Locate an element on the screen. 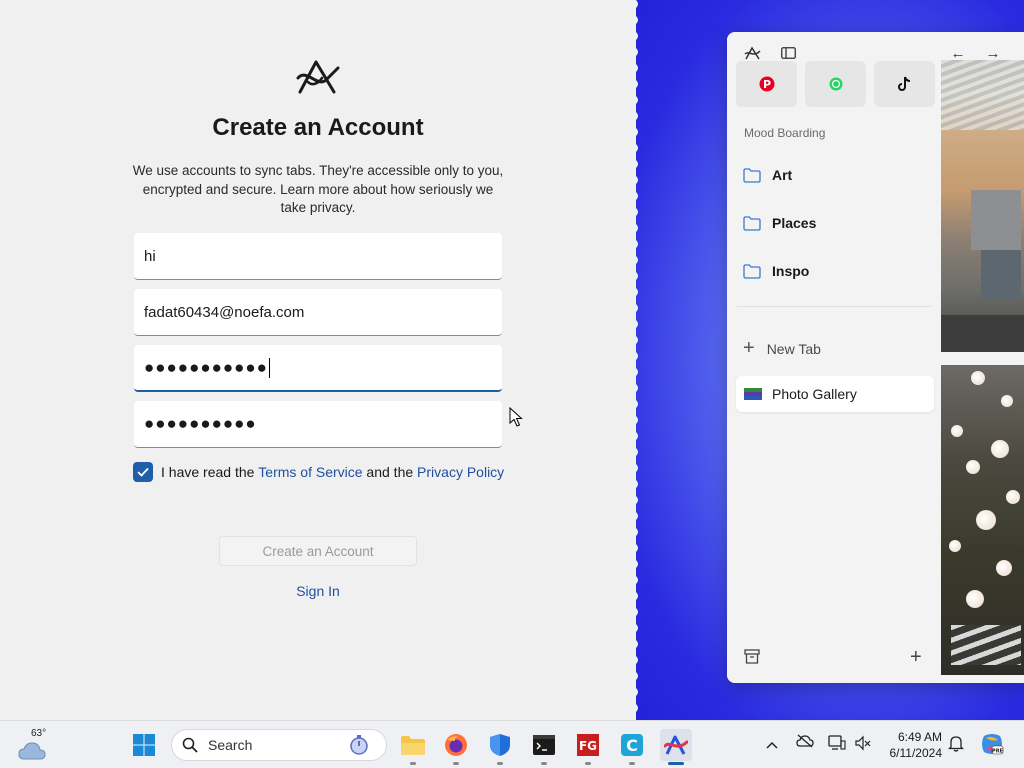 The image size is (1024, 768). taskbar-file-explorer is located at coordinates (413, 745).